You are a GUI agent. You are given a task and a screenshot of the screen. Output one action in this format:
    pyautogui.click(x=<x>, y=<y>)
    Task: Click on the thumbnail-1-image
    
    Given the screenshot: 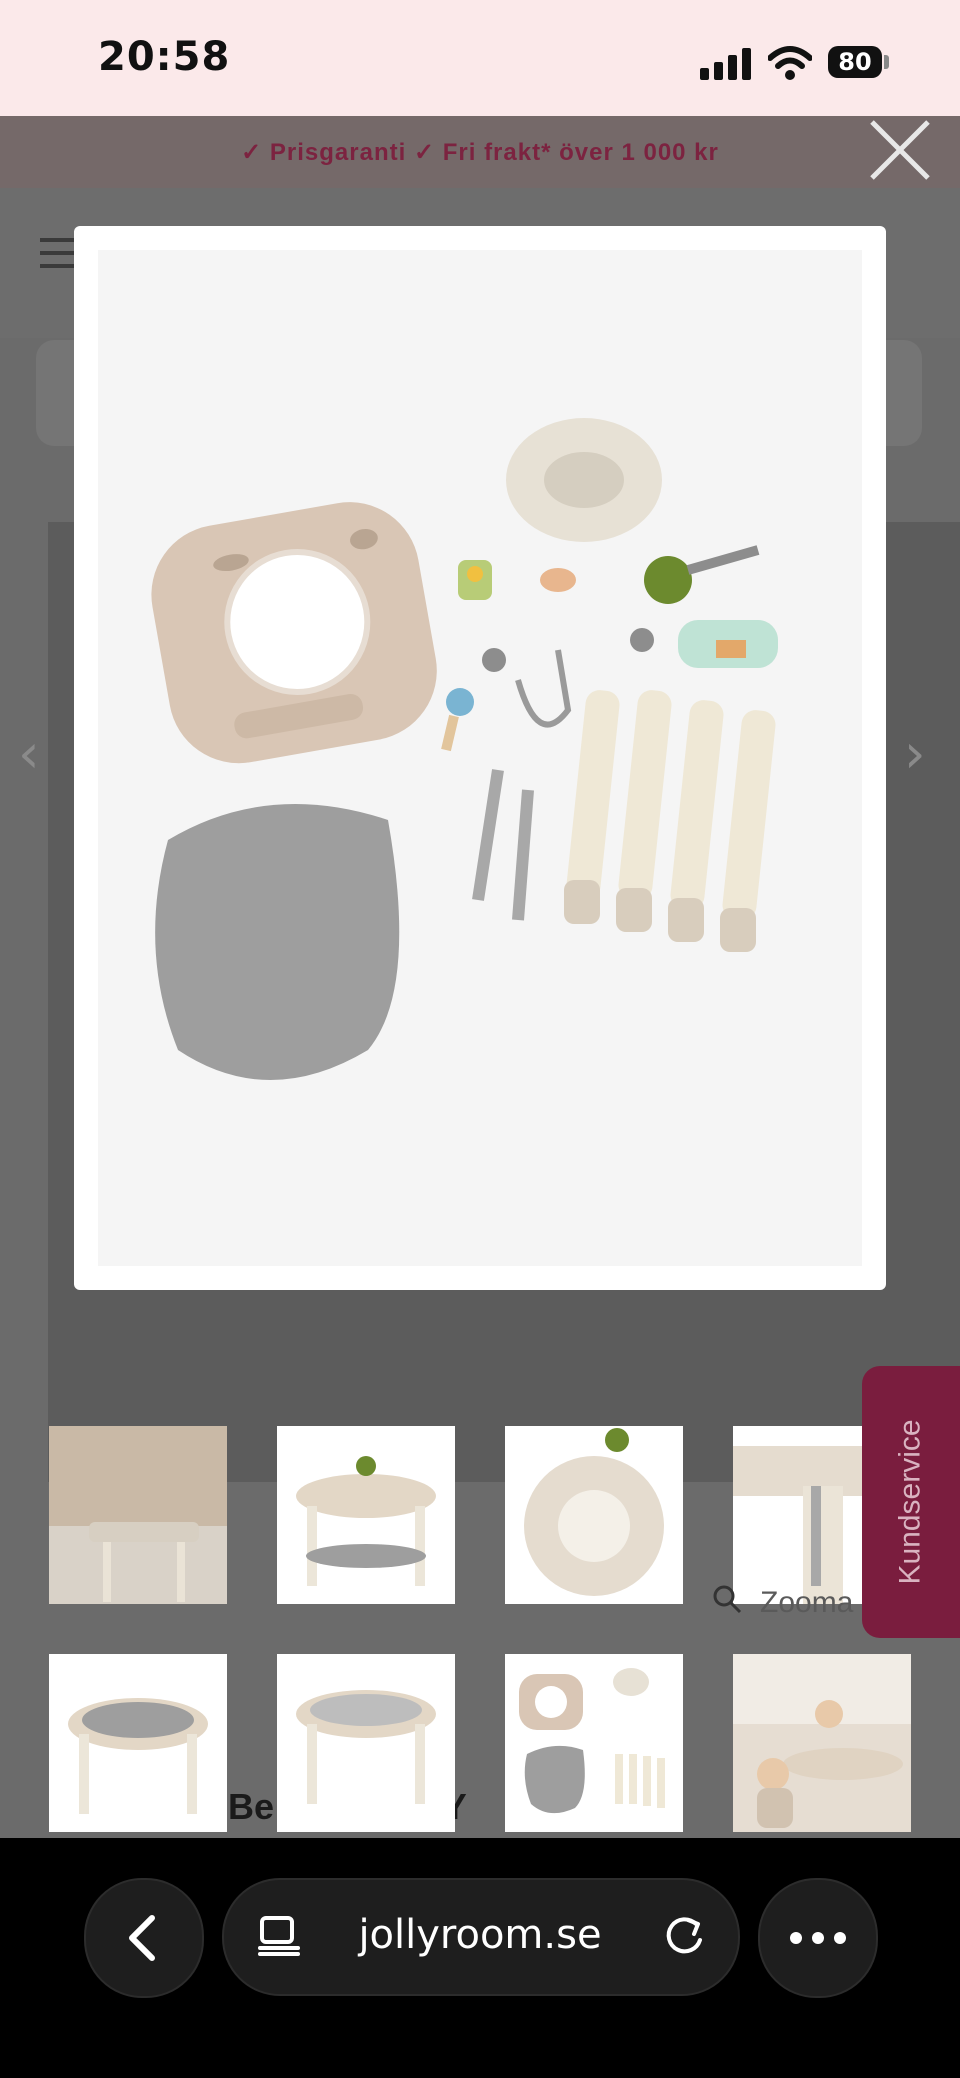 What is the action you would take?
    pyautogui.click(x=138, y=1515)
    